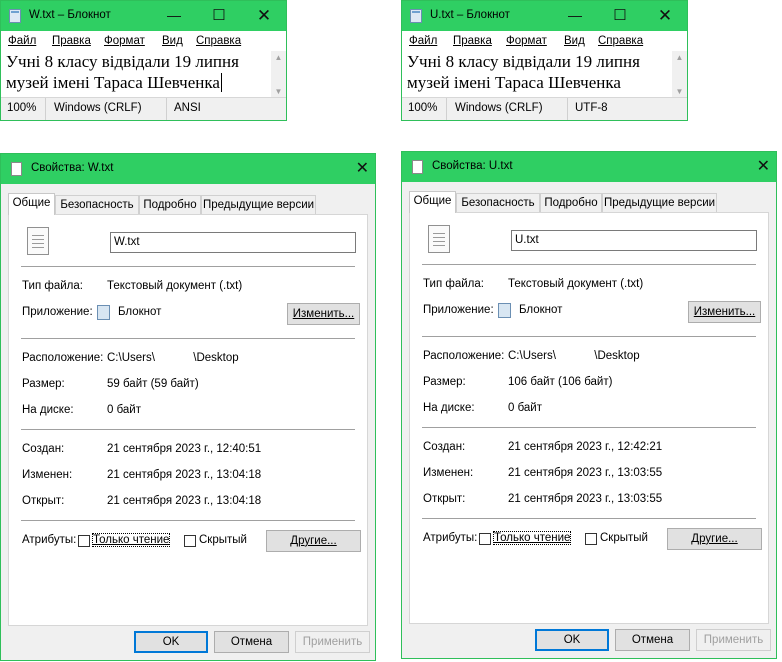  I want to click on modified-label: Изменен:, so click(448, 473).